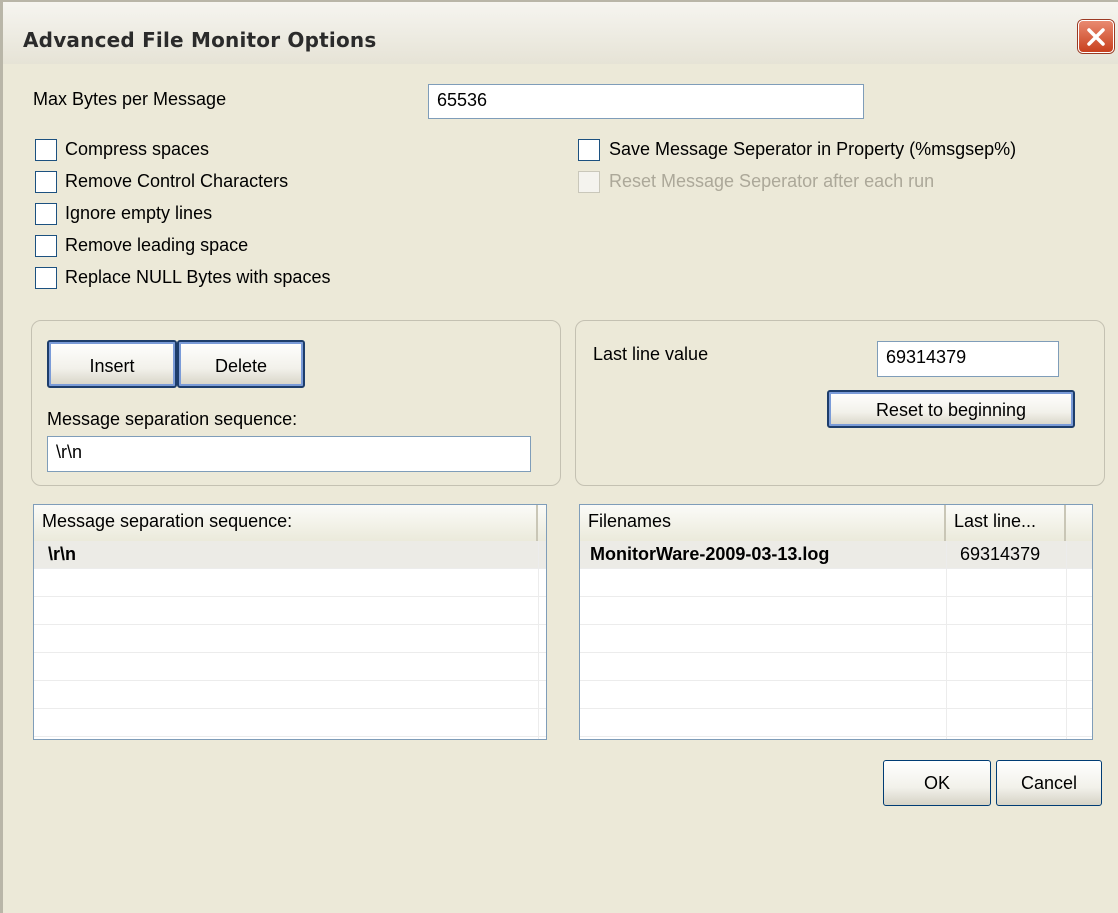 The width and height of the screenshot is (1118, 913). What do you see at coordinates (46, 150) in the screenshot?
I see `compress-spaces-checkbox` at bounding box center [46, 150].